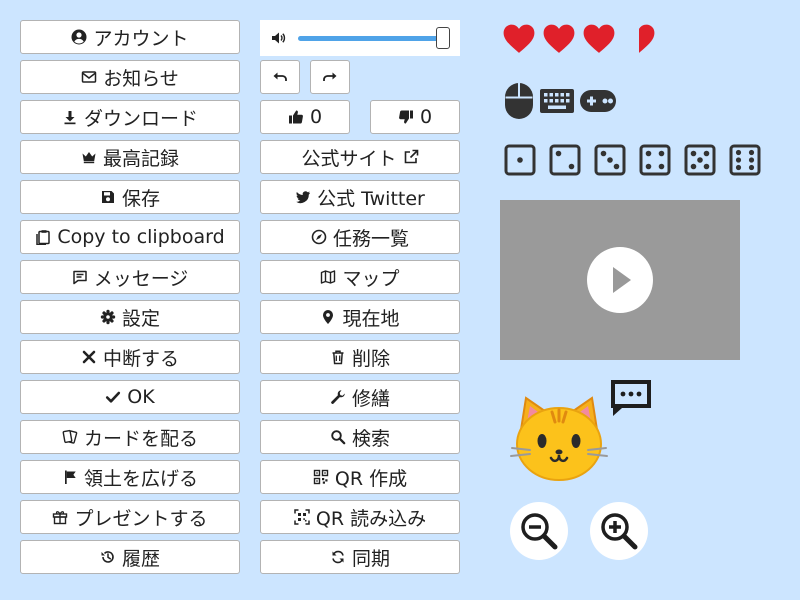  What do you see at coordinates (130, 197) in the screenshot?
I see `save-button: 保存` at bounding box center [130, 197].